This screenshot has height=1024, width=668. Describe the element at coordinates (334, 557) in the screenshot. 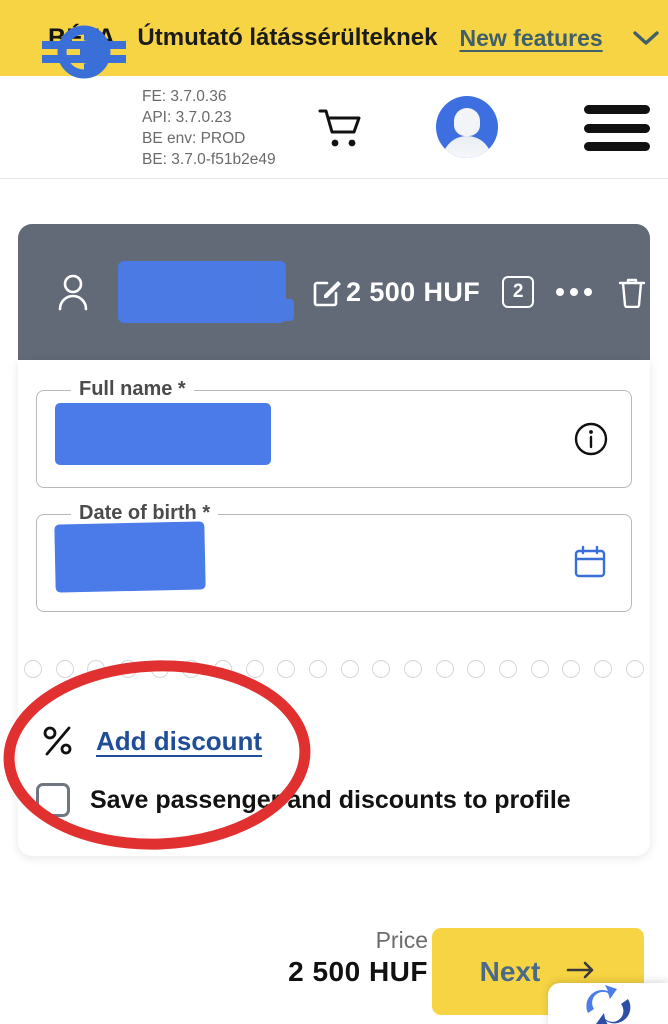

I see `date-of-birth-field: Date of birth *` at that location.